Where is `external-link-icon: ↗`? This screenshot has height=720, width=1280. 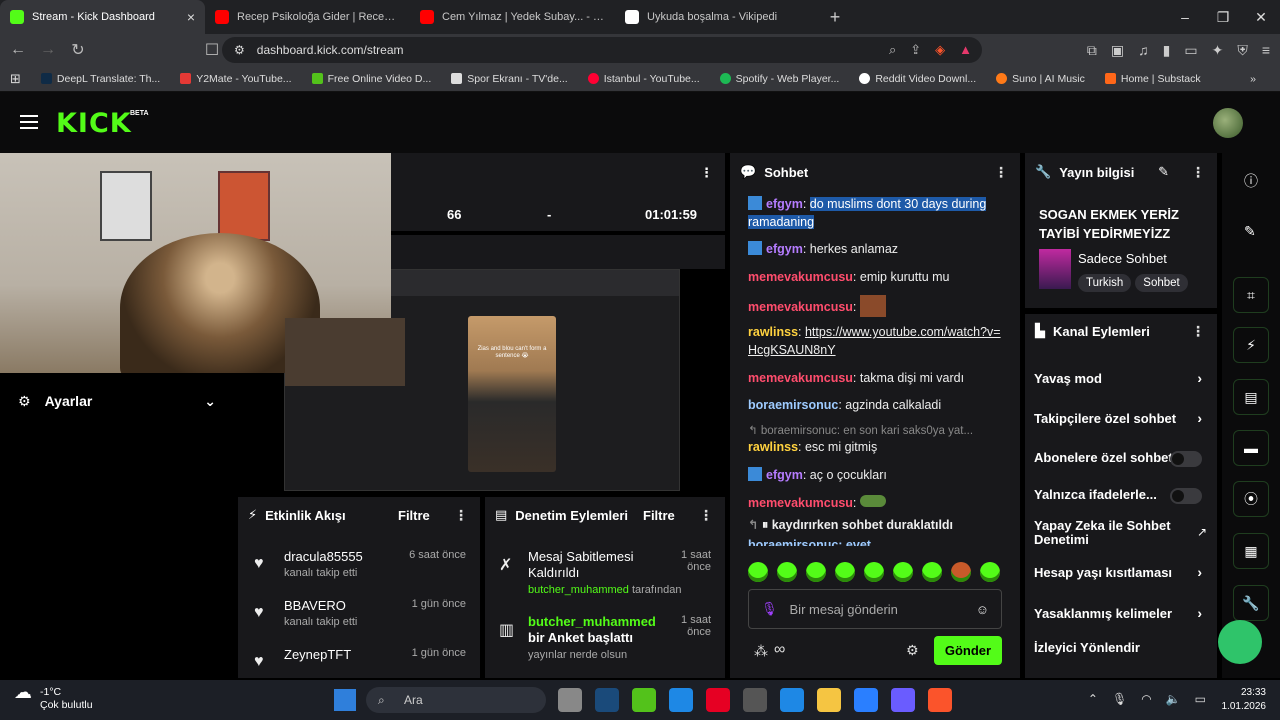
external-link-icon: ↗ is located at coordinates (1202, 532).